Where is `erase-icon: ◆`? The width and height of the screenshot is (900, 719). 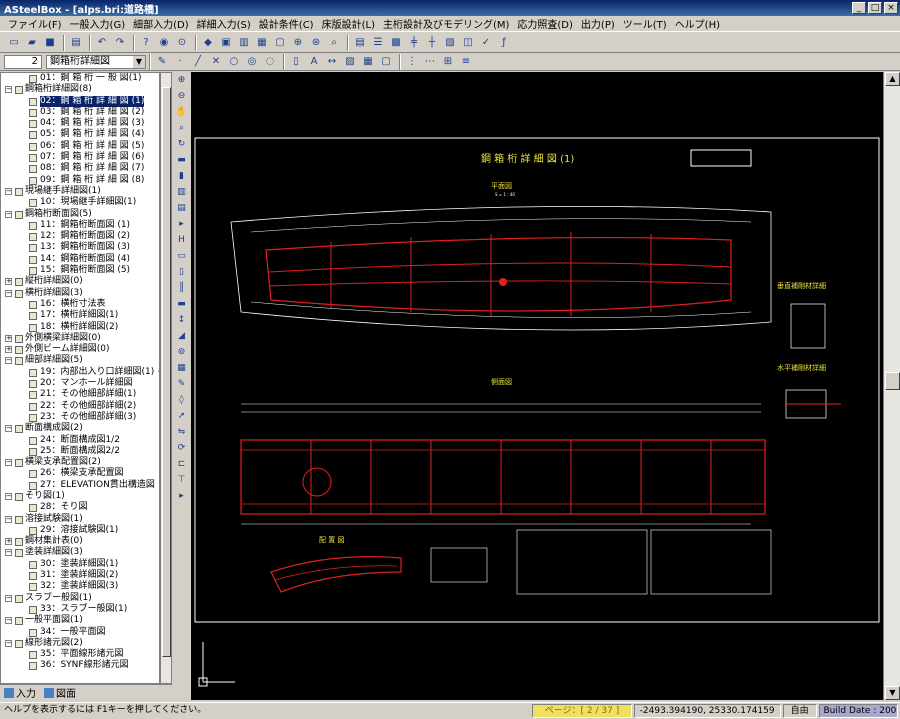
erase-icon: ◆ is located at coordinates (208, 43).